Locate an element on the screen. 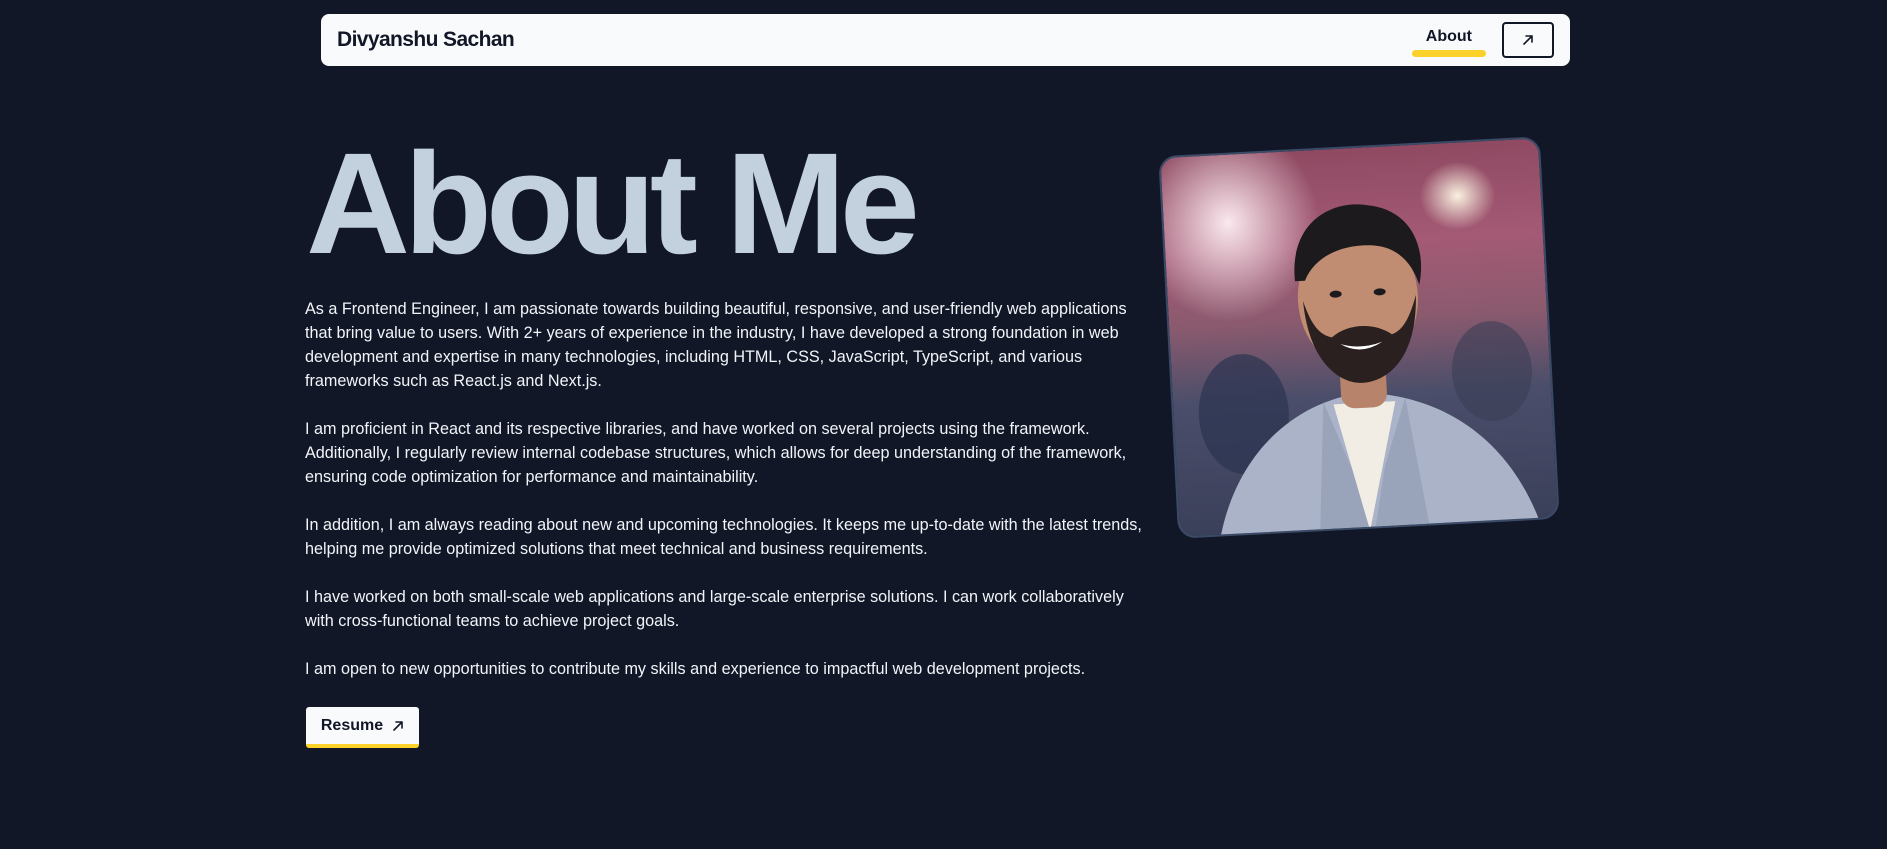 This screenshot has height=849, width=1887. brand-name: Divyanshu Sachan is located at coordinates (426, 40).